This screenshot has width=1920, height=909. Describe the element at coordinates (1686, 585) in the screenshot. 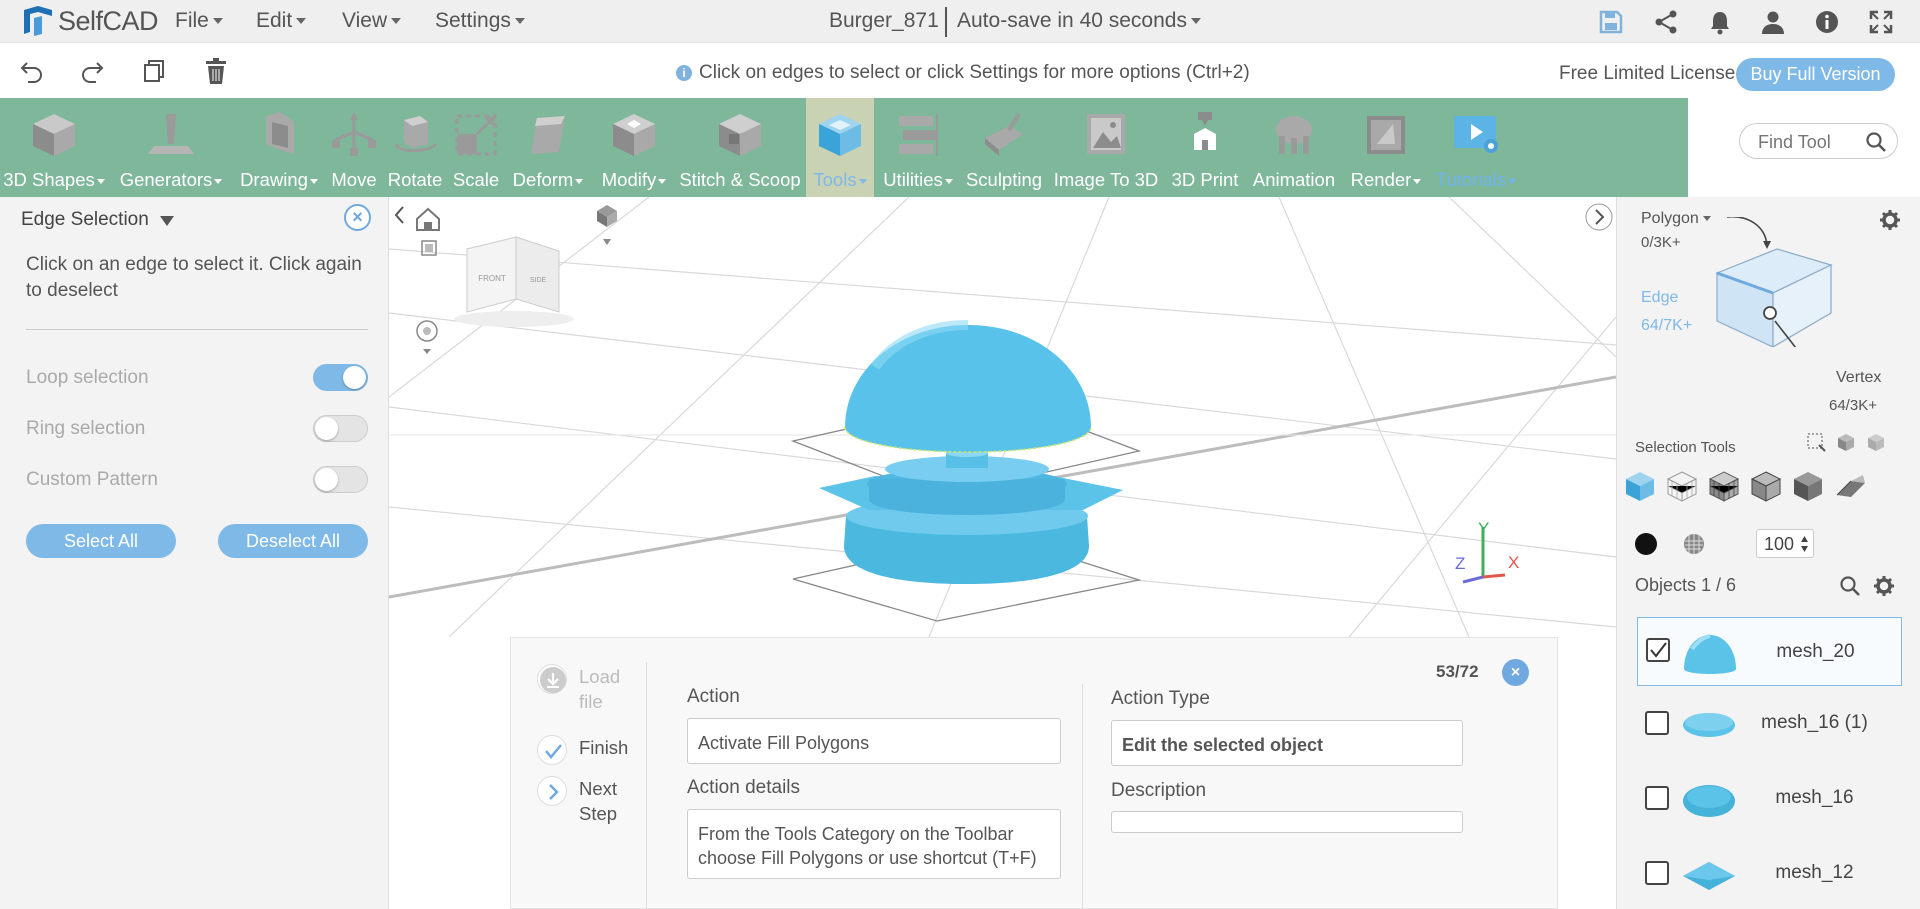

I see `objects-count-label: Objects 1 / 6` at that location.